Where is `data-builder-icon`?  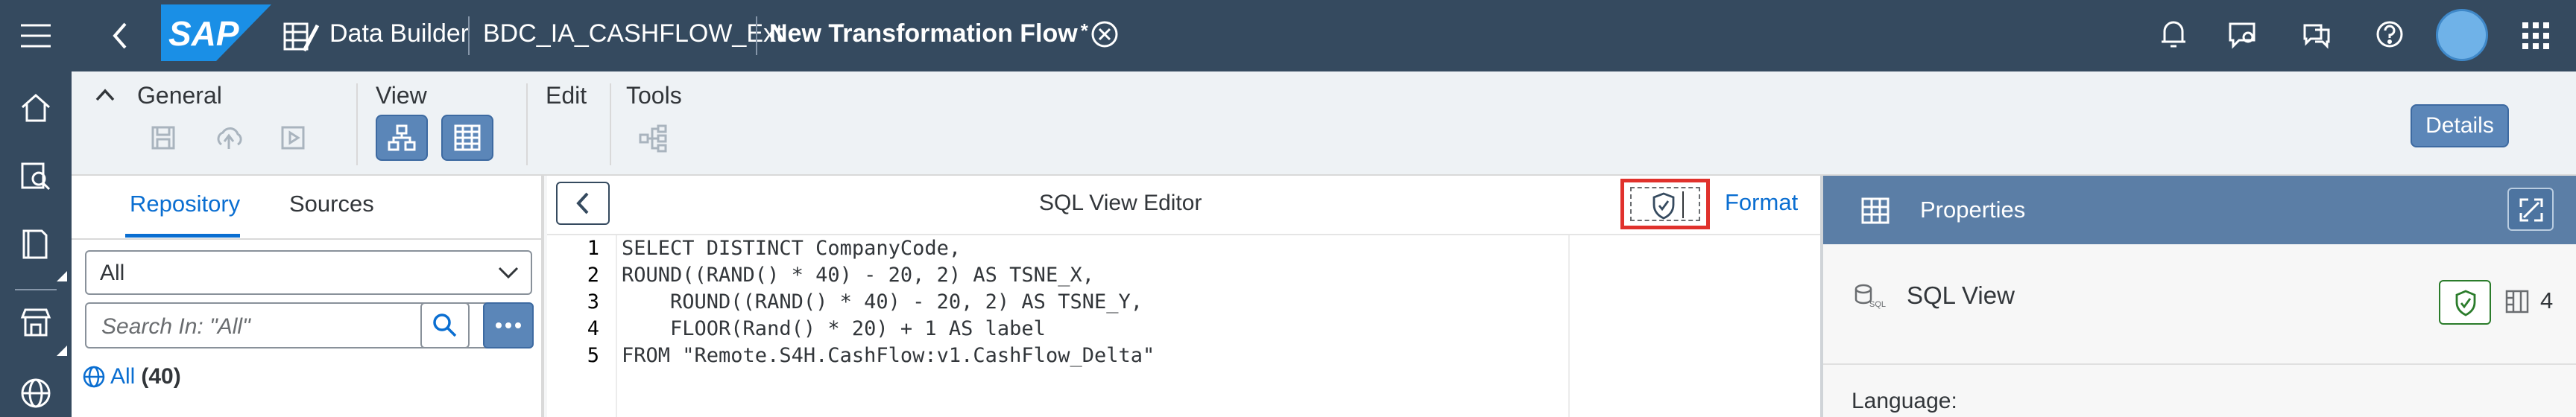
data-builder-icon is located at coordinates (301, 36).